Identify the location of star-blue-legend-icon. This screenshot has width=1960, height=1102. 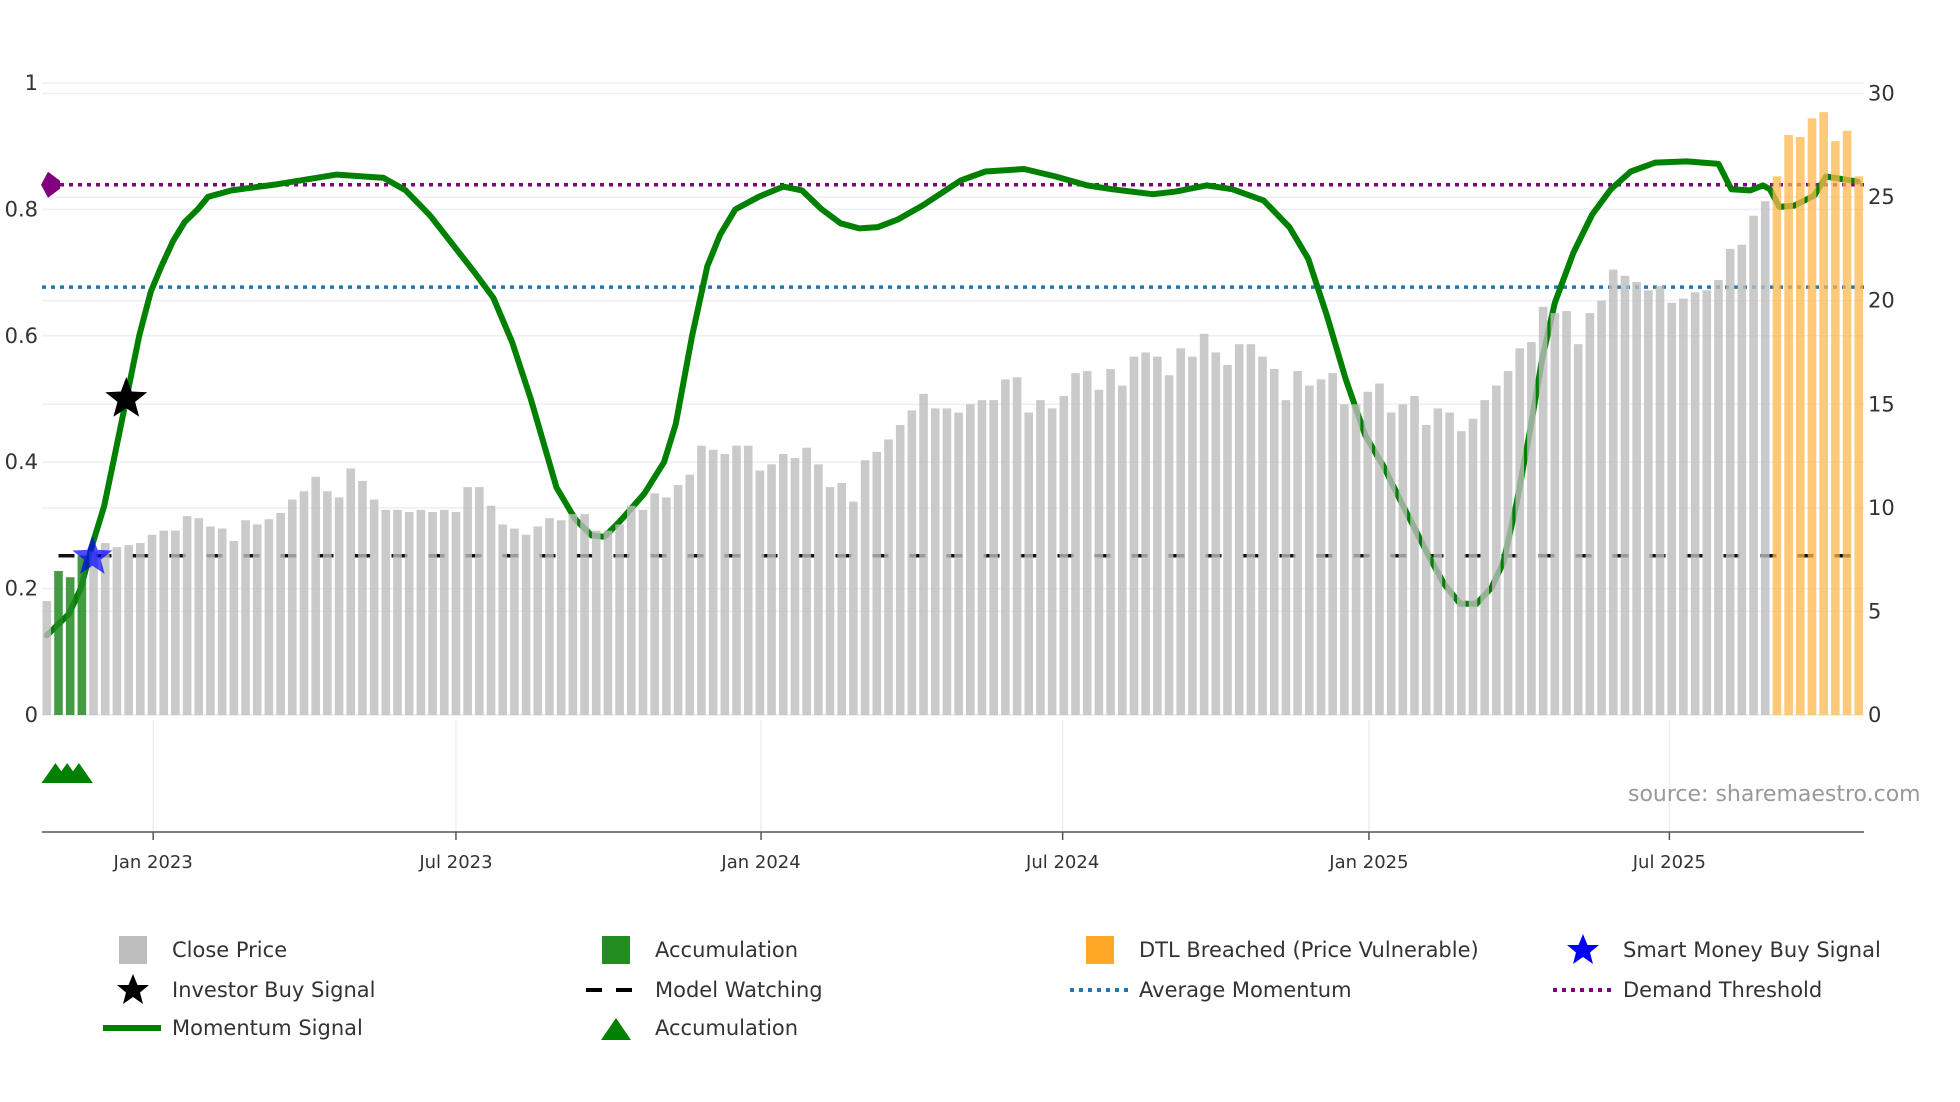
(1581, 950).